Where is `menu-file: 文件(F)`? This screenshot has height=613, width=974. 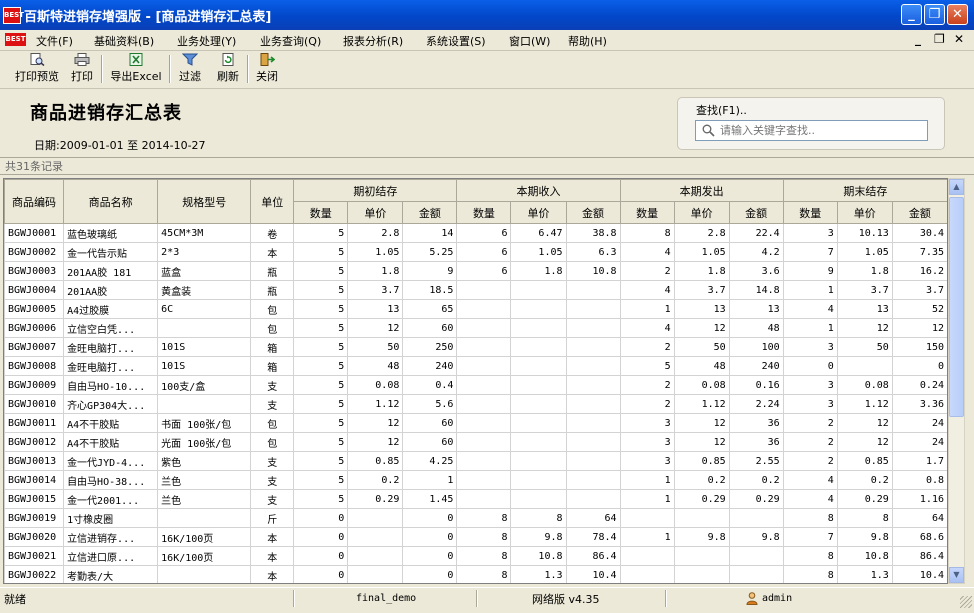
menu-file: 文件(F) is located at coordinates (54, 41).